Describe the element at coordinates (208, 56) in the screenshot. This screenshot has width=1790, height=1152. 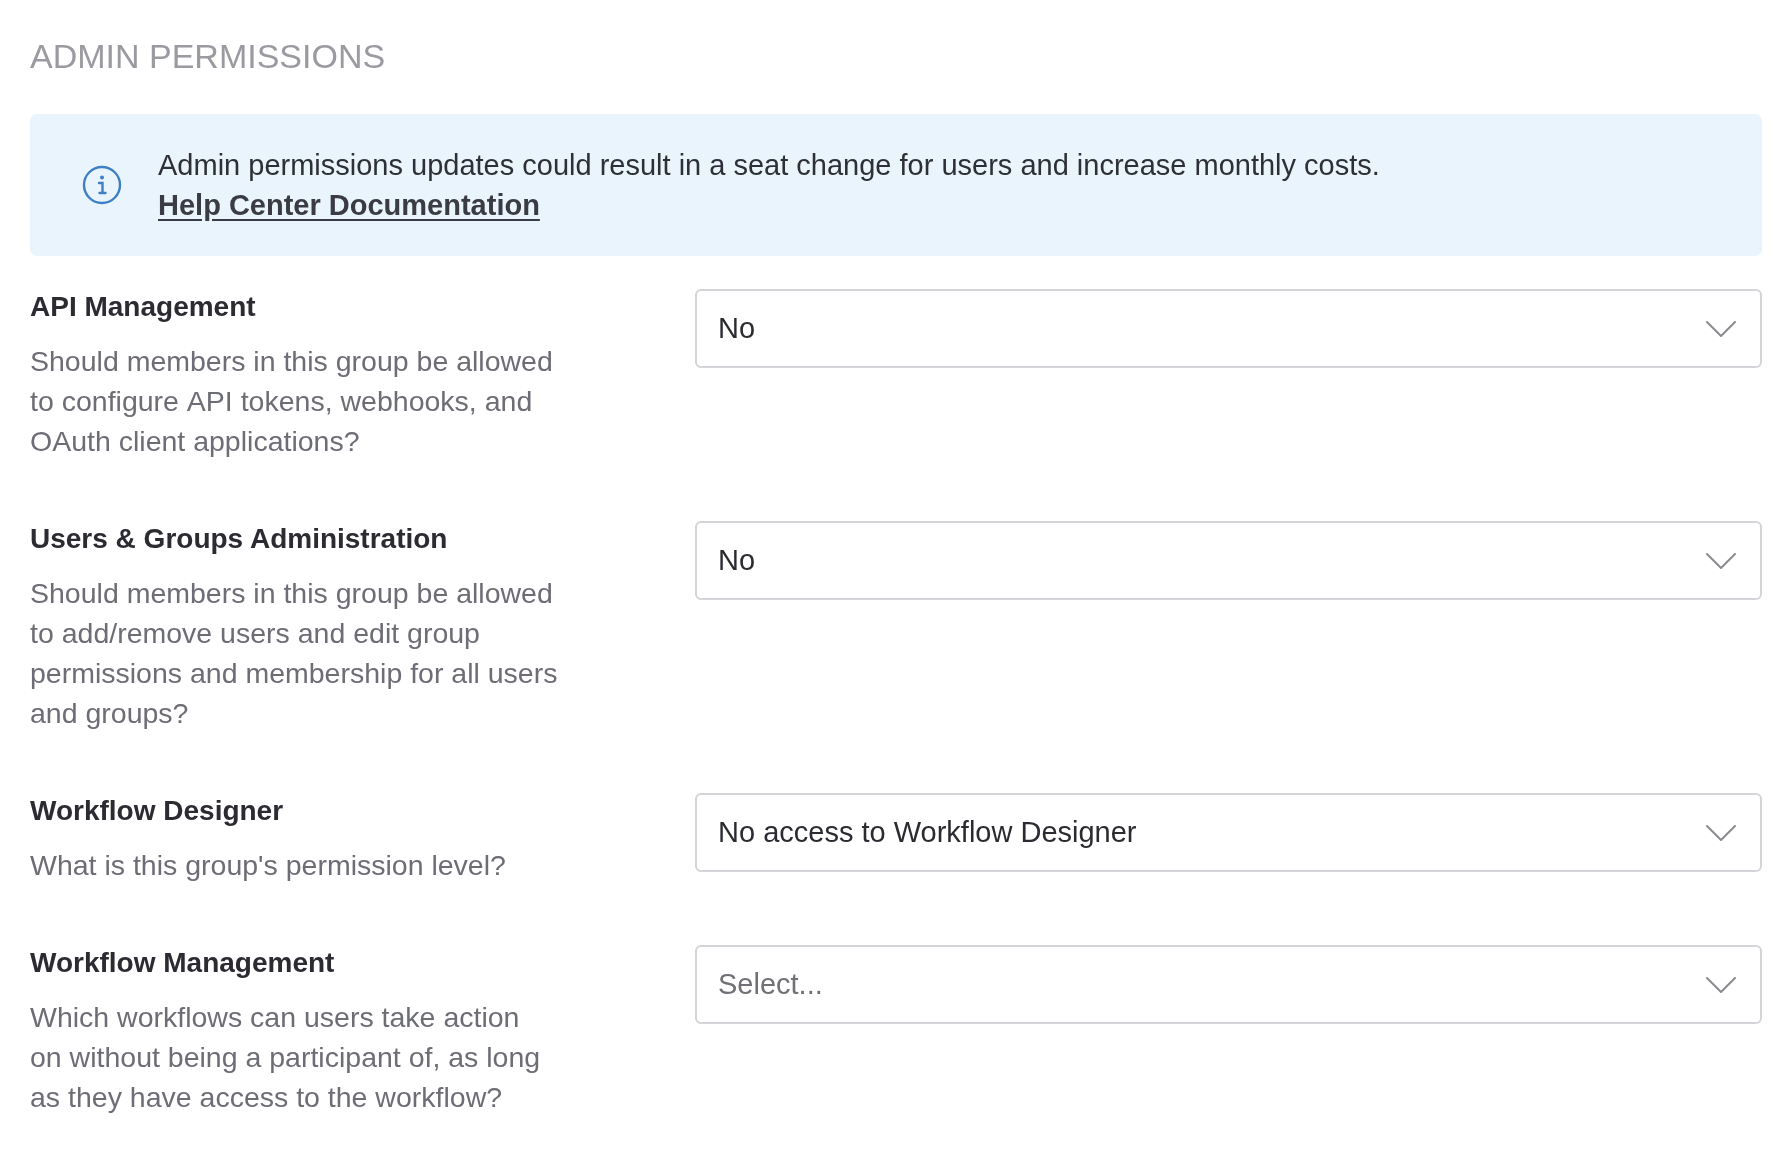
I see `section-title: ADMIN PERMISSIONS` at that location.